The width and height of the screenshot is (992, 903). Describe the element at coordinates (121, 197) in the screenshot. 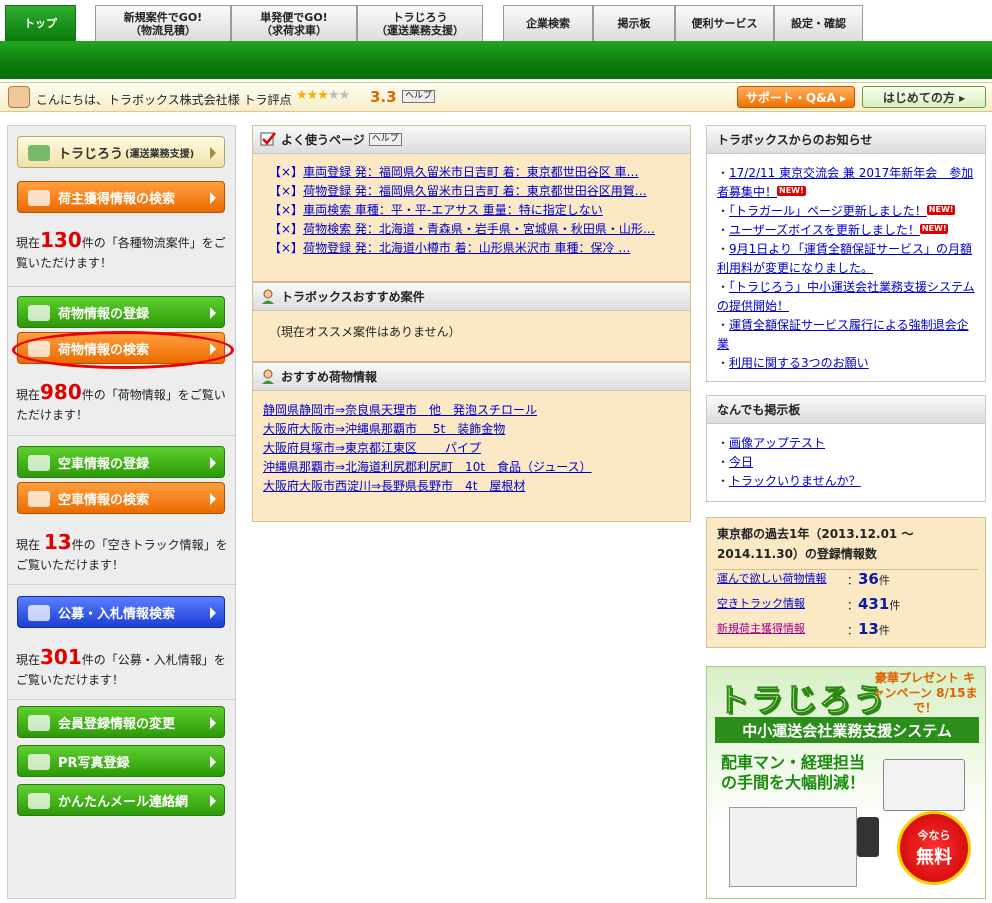

I see `shipper-search-button: 荷主獲得情報の検索` at that location.